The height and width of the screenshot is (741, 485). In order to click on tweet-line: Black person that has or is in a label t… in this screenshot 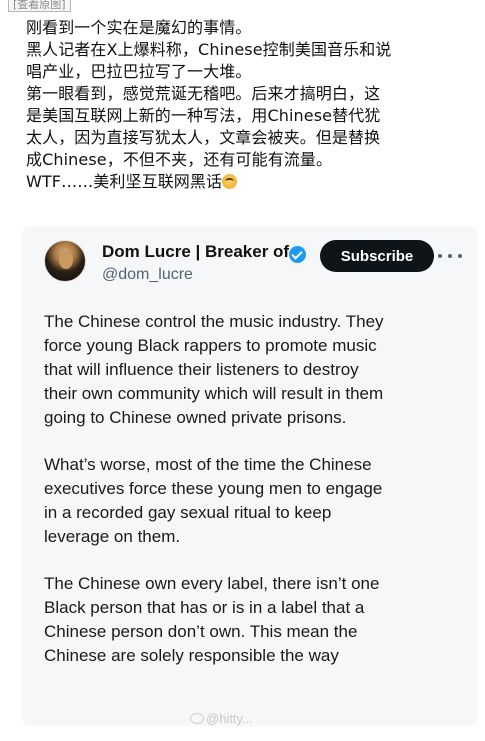, I will do `click(204, 607)`.